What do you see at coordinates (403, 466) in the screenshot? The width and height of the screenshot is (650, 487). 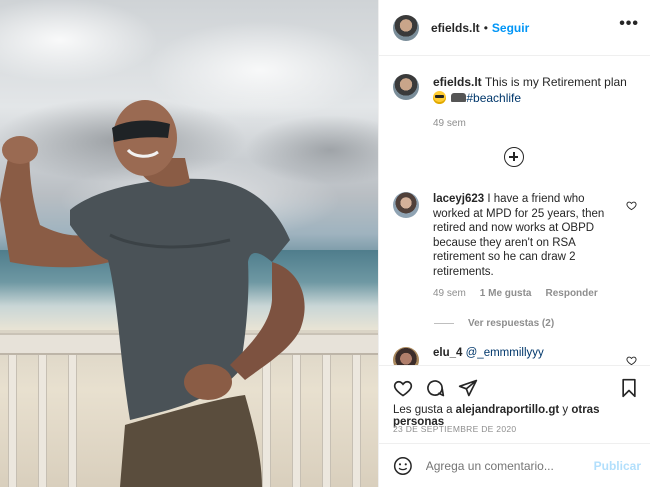 I see `emoji-icon` at bounding box center [403, 466].